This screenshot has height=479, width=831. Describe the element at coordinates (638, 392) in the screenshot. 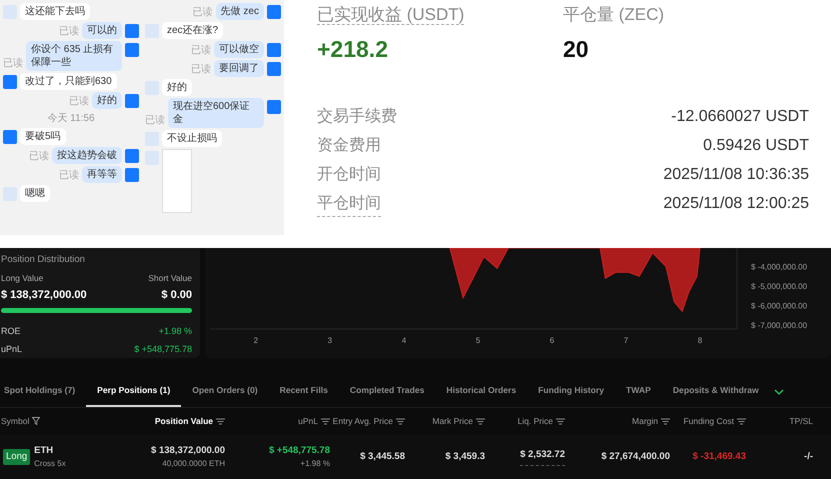

I see `tab: TWAP` at that location.